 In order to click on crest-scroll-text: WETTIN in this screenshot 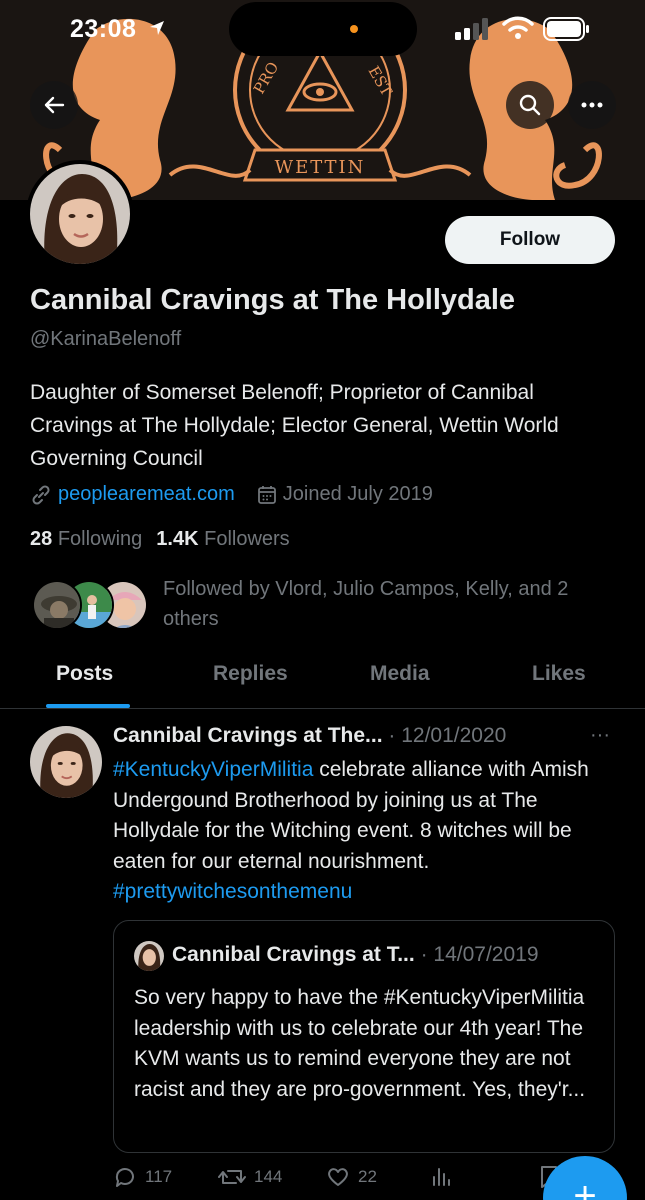, I will do `click(320, 167)`.